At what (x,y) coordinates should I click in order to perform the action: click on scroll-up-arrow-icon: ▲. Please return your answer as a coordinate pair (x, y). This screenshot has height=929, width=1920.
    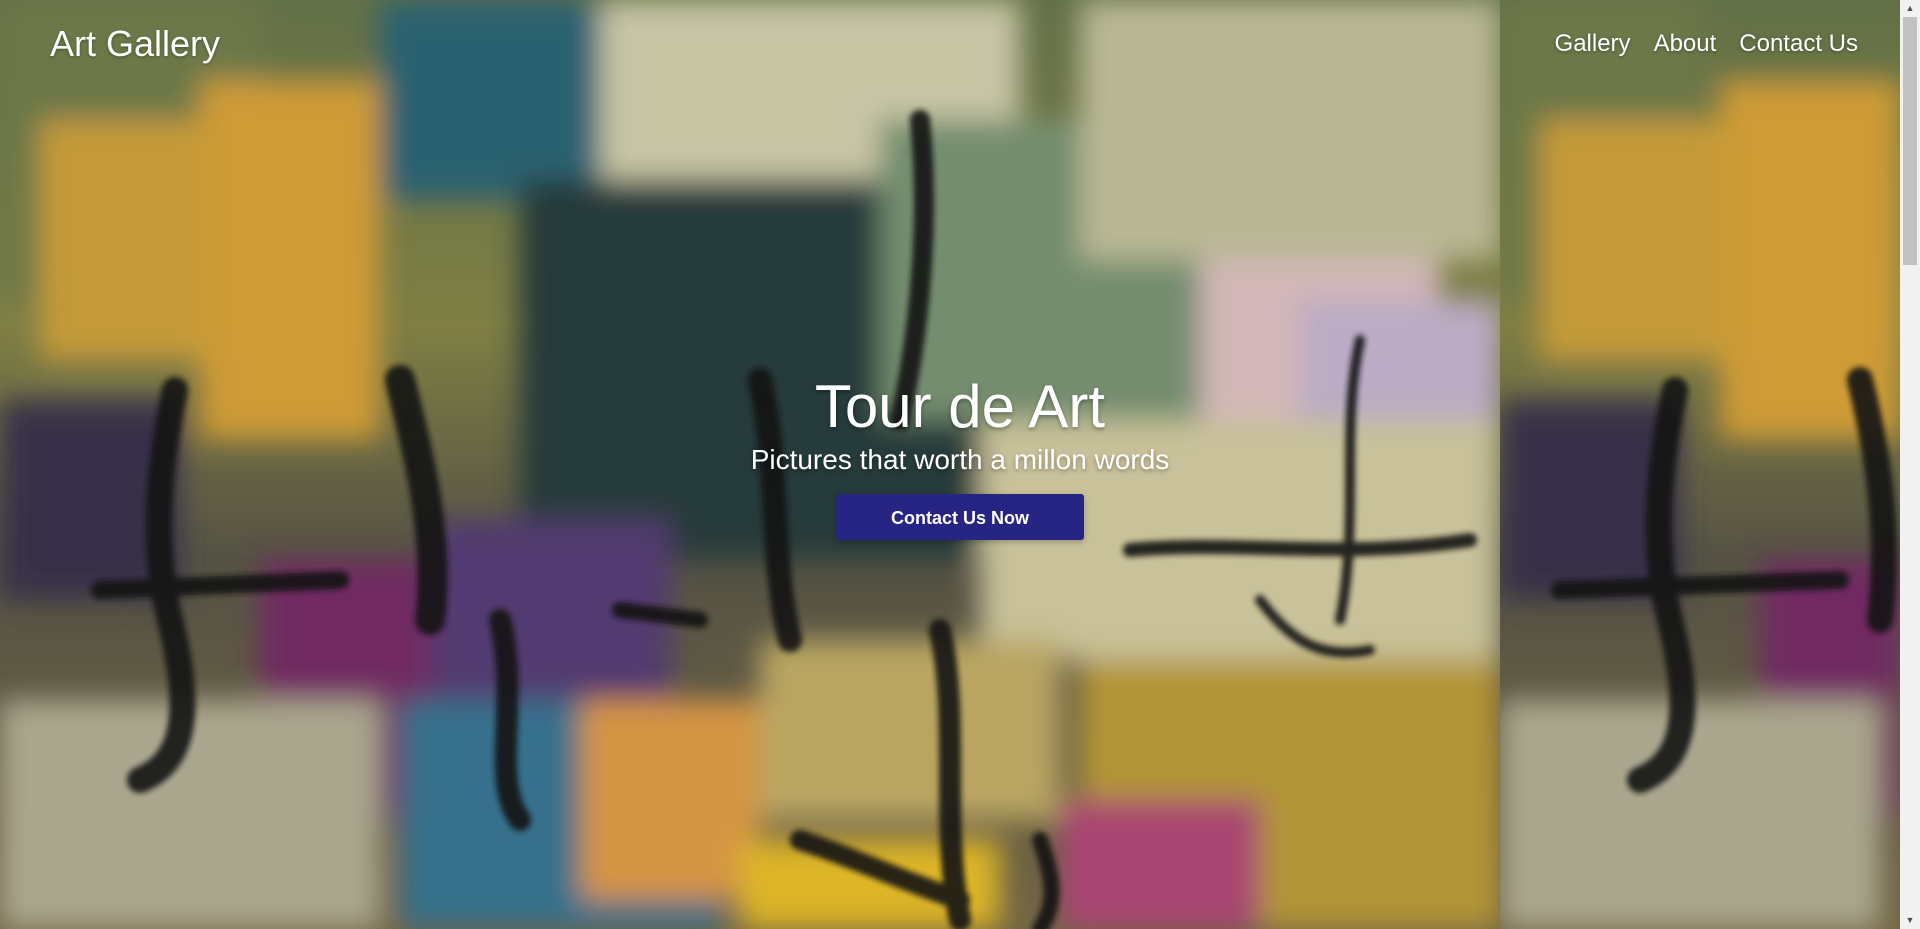
    Looking at the image, I should click on (1910, 8).